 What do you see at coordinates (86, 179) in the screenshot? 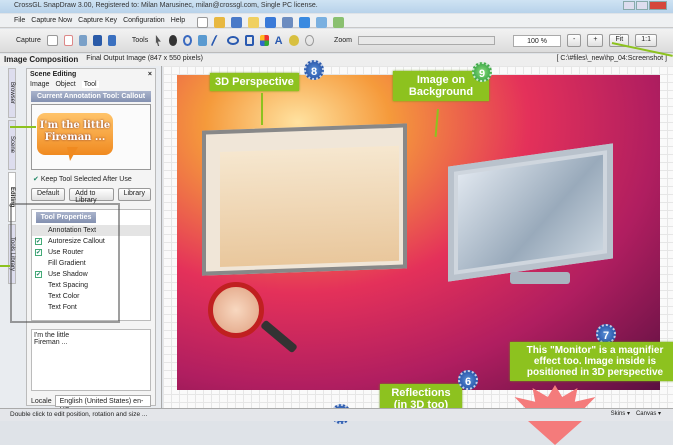
I see `keep-tool-checkbox: Keep Tool Selected After Use` at bounding box center [86, 179].